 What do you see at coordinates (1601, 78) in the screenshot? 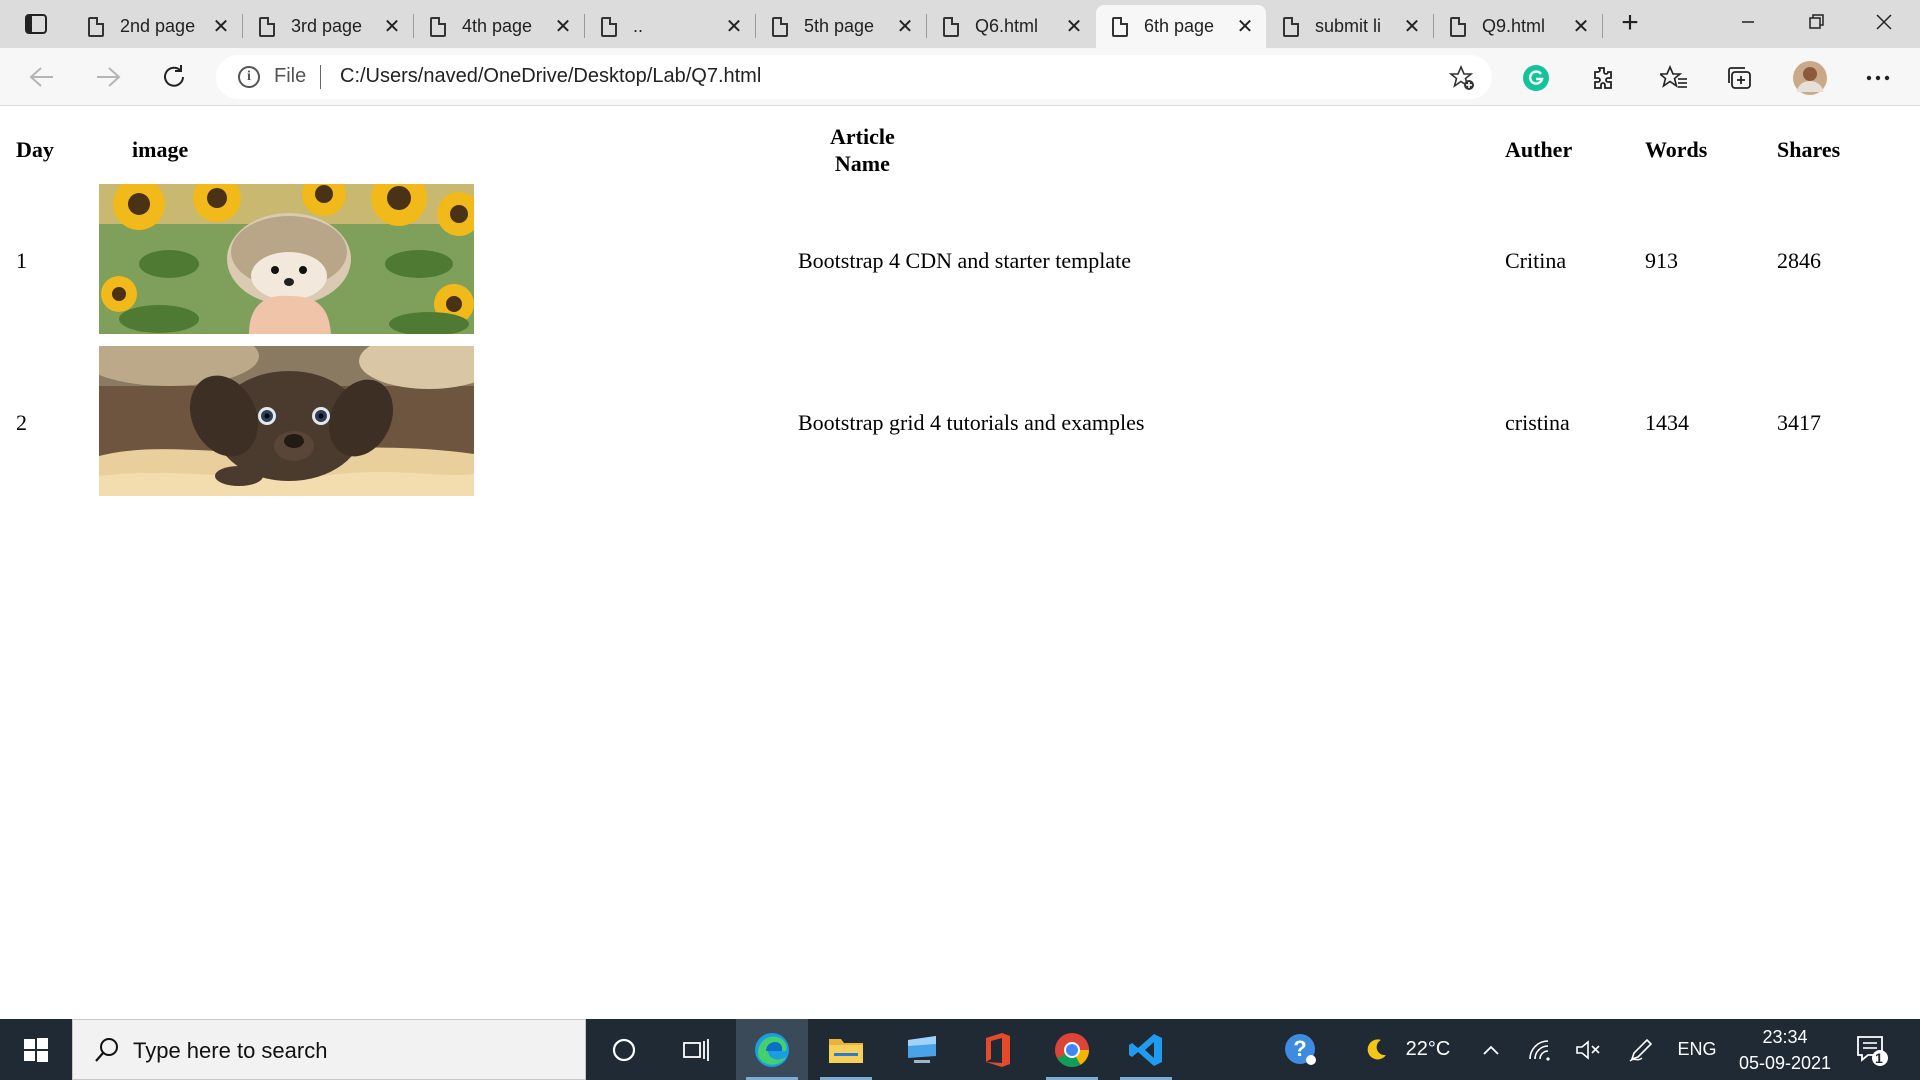
I see `extensions-icon` at bounding box center [1601, 78].